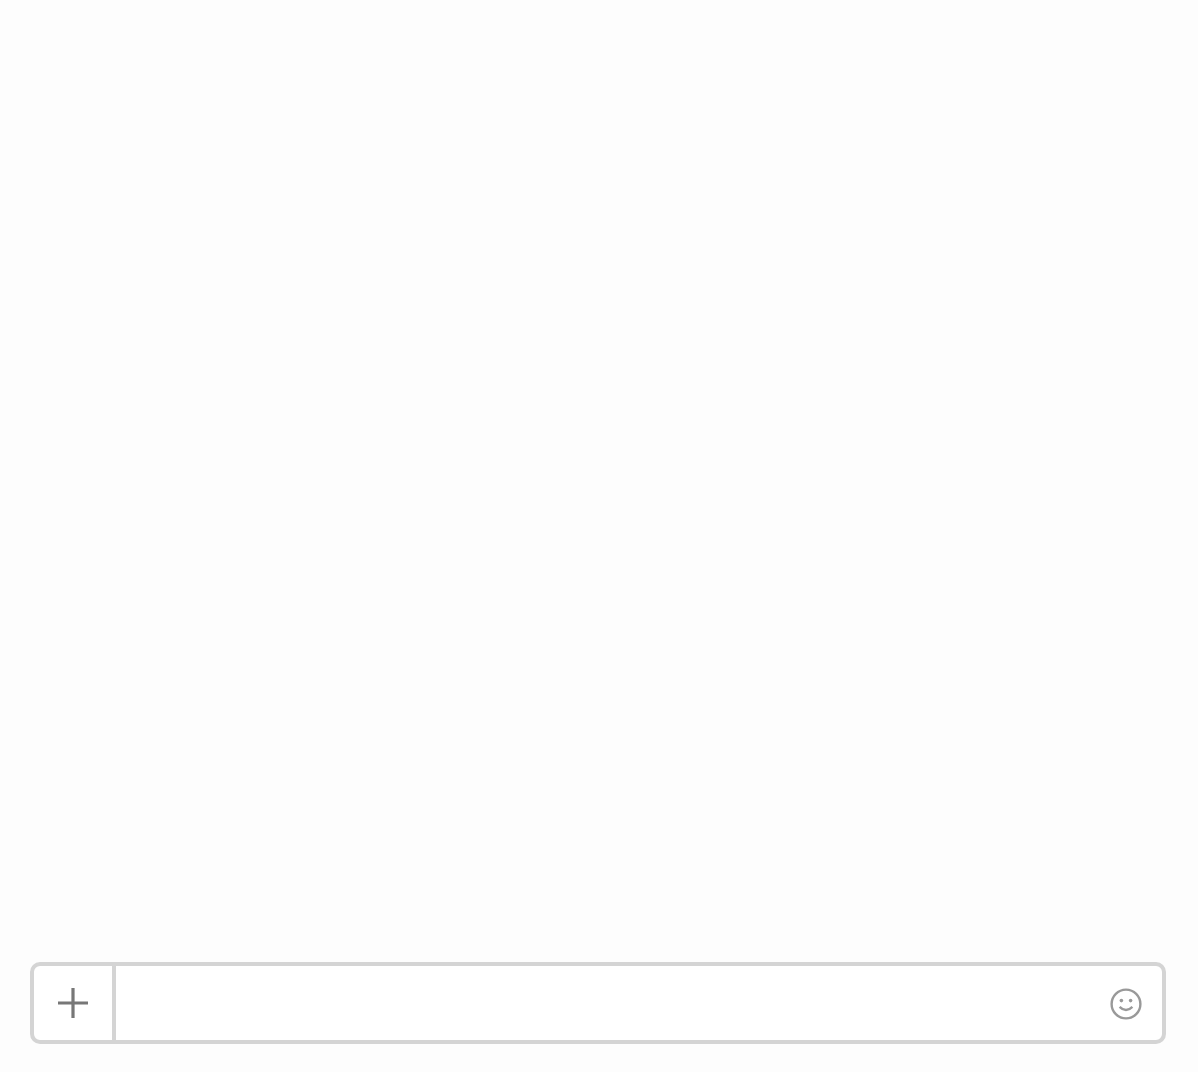 The width and height of the screenshot is (1198, 1072). Describe the element at coordinates (73, 1003) in the screenshot. I see `plus-icon` at that location.